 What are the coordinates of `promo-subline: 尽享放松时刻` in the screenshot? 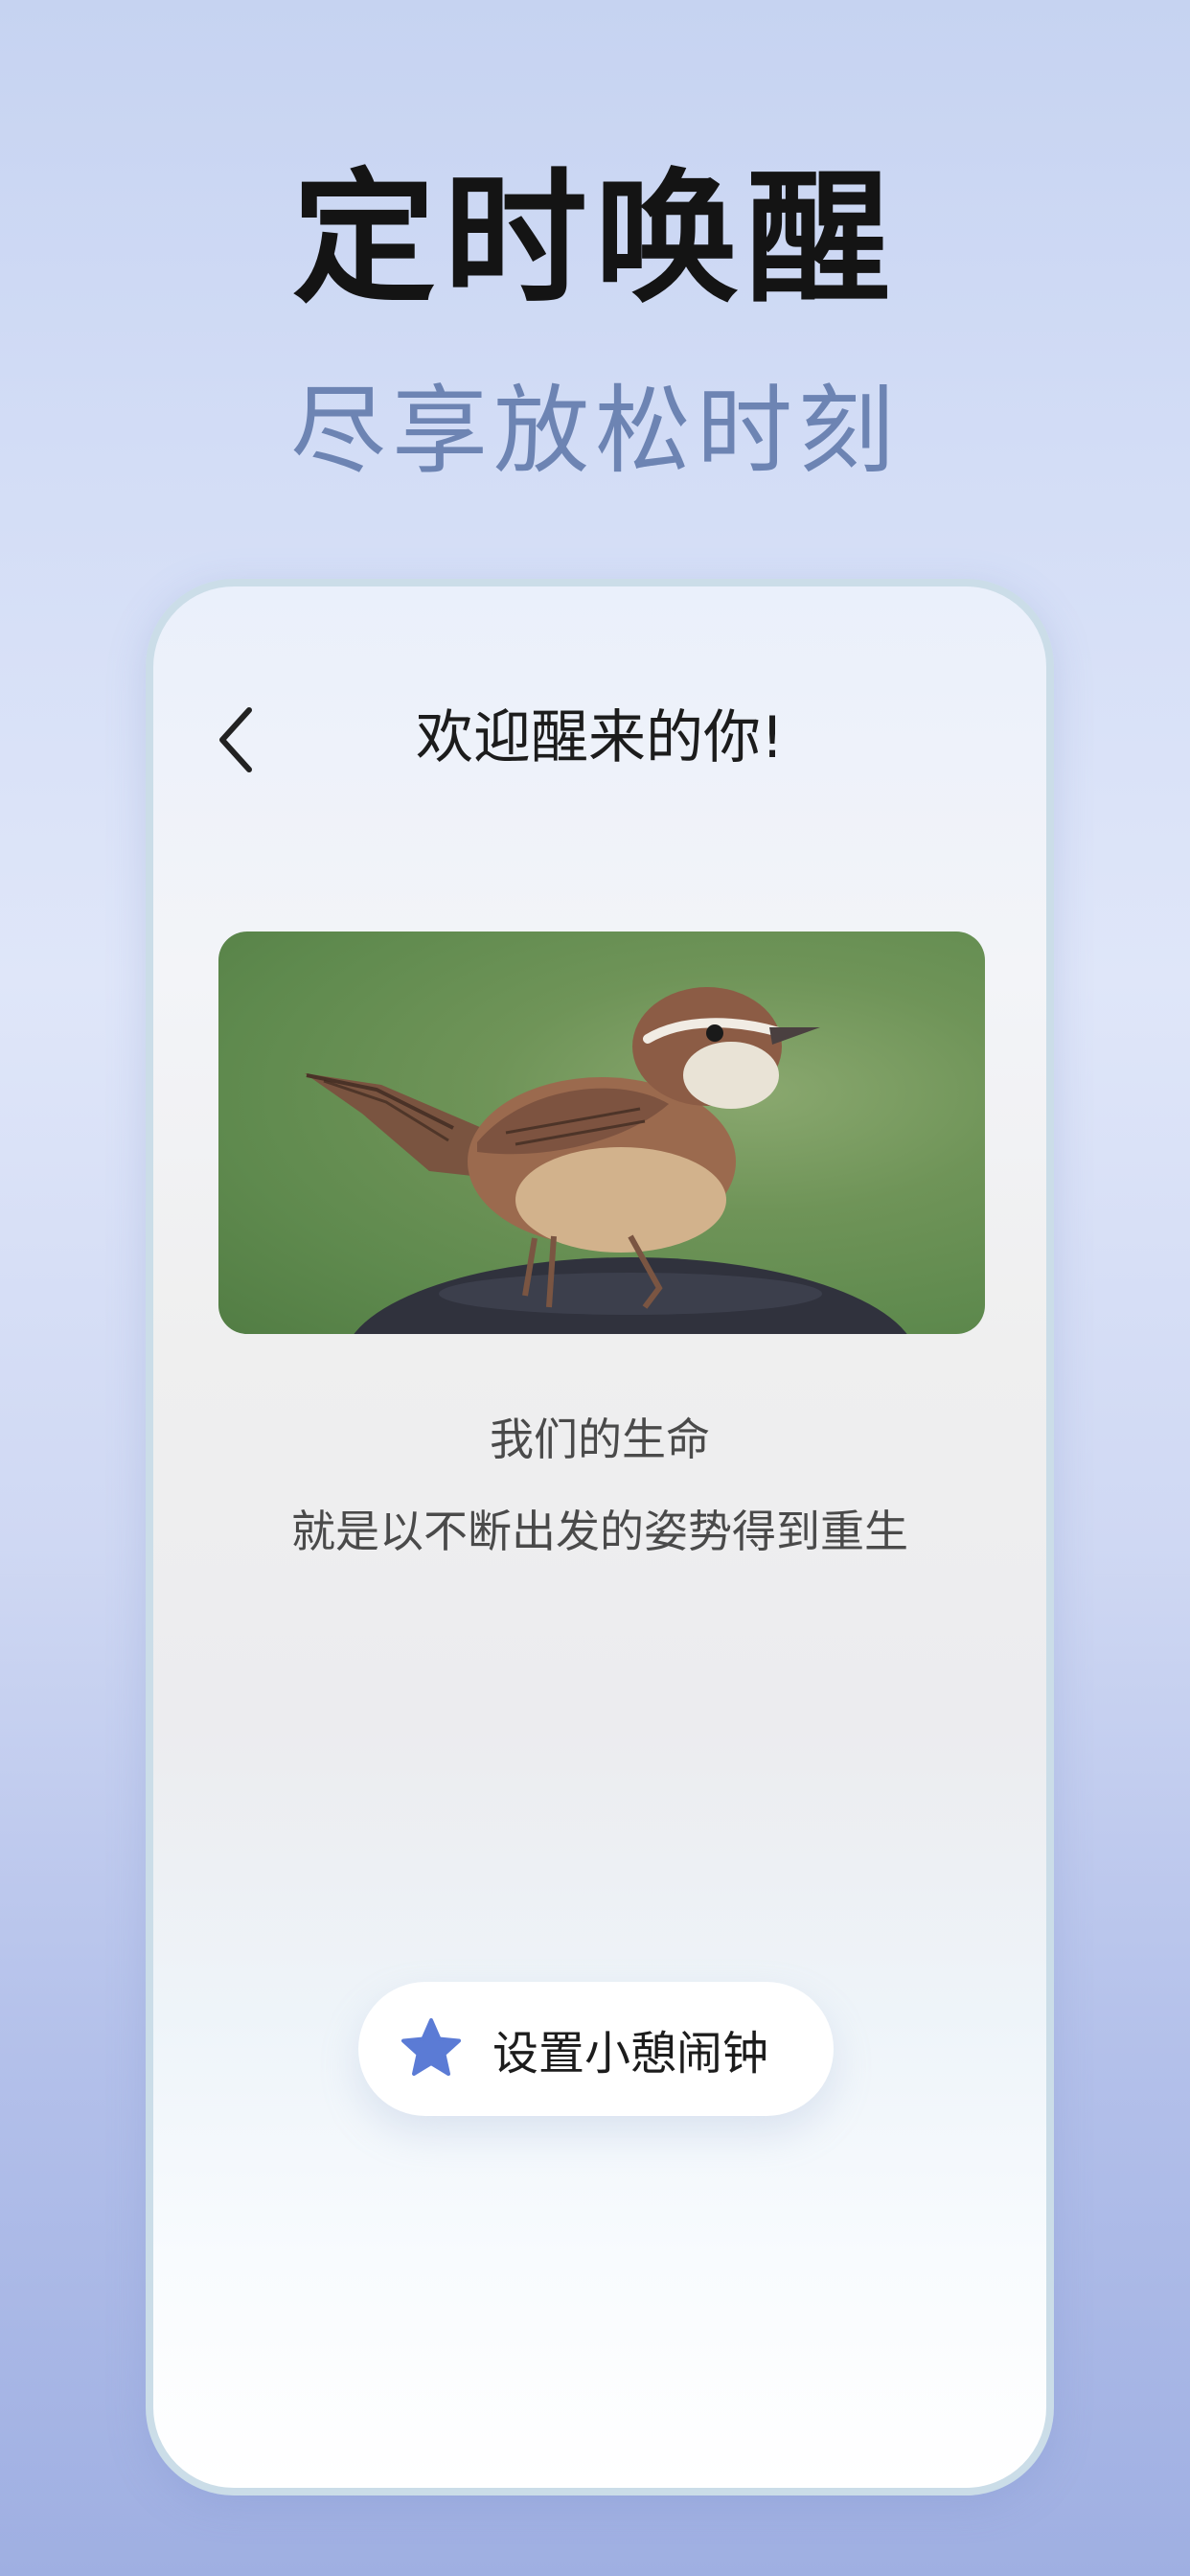 It's located at (595, 431).